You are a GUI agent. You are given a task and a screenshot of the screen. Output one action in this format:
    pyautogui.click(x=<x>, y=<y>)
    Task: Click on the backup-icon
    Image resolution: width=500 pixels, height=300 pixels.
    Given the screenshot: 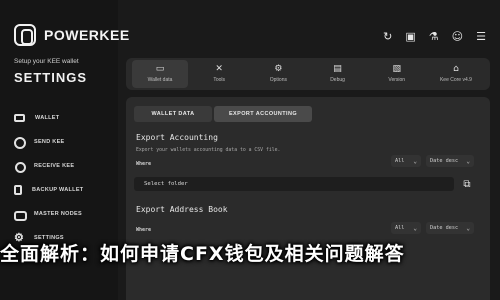 What is the action you would take?
    pyautogui.click(x=18, y=190)
    